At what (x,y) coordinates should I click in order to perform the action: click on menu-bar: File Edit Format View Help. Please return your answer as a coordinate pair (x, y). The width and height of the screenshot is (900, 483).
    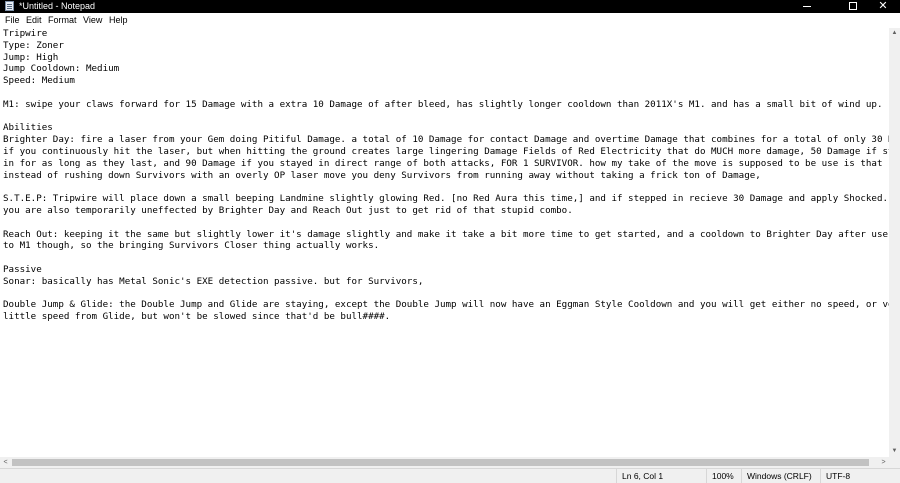
    Looking at the image, I should click on (450, 20).